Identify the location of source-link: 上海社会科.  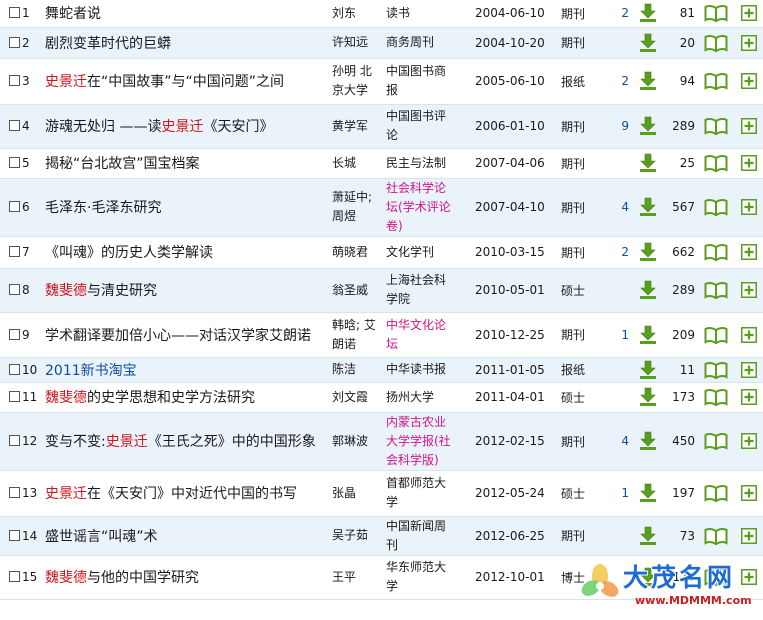
(416, 280).